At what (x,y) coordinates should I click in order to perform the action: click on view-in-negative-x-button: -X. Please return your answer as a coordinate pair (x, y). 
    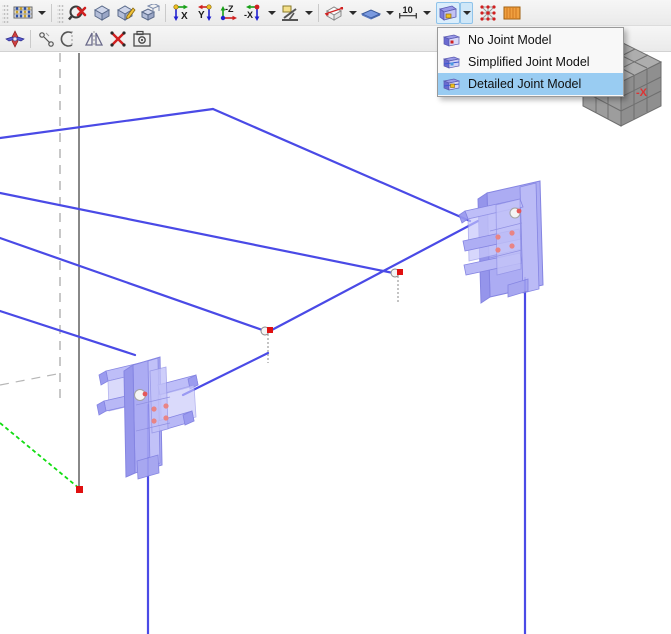
    Looking at the image, I should click on (253, 13).